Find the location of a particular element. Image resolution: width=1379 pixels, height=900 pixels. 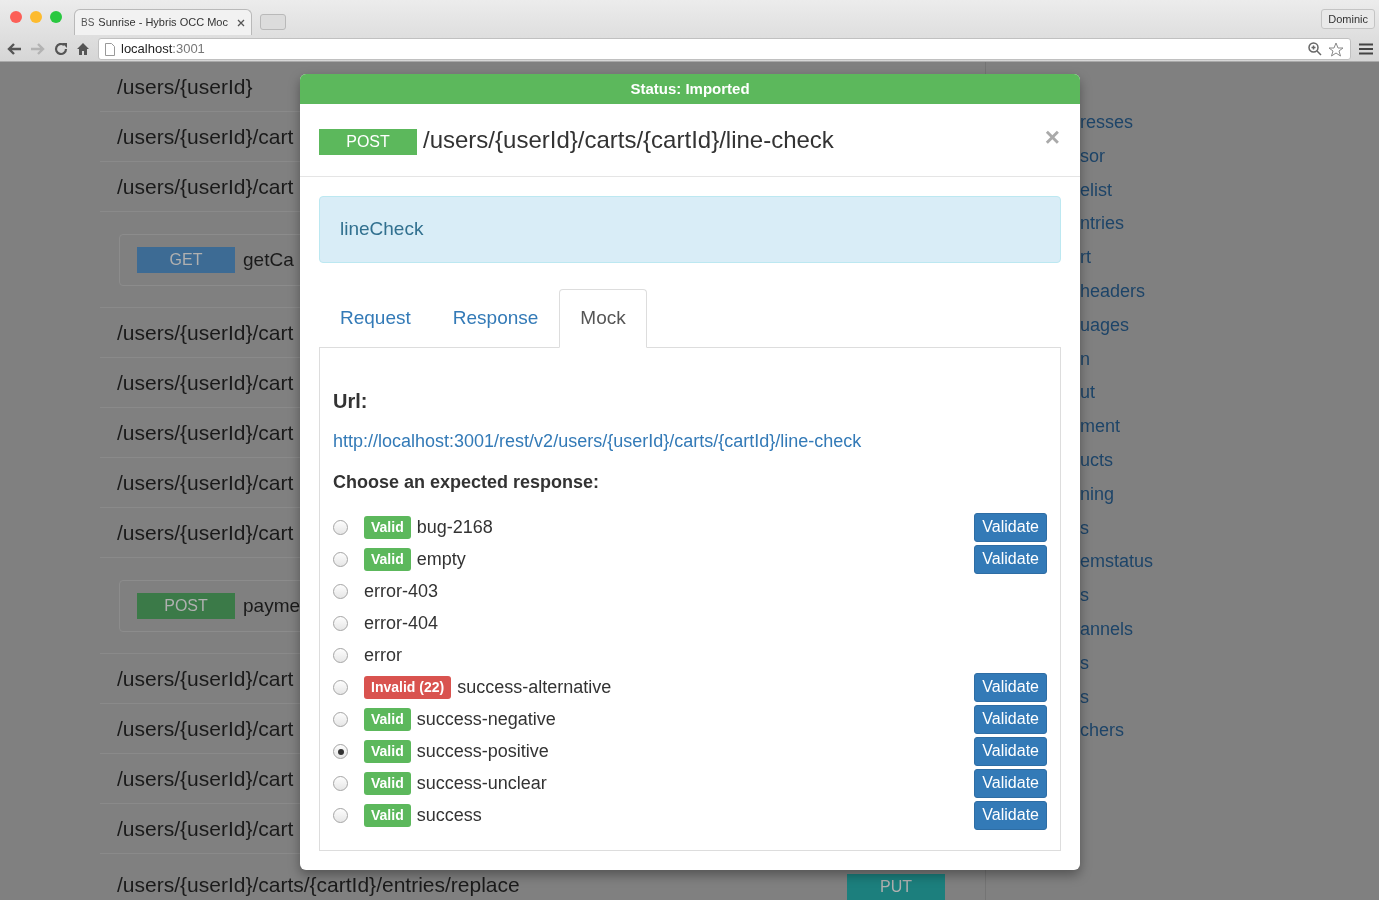

operation-name: payme is located at coordinates (272, 605).